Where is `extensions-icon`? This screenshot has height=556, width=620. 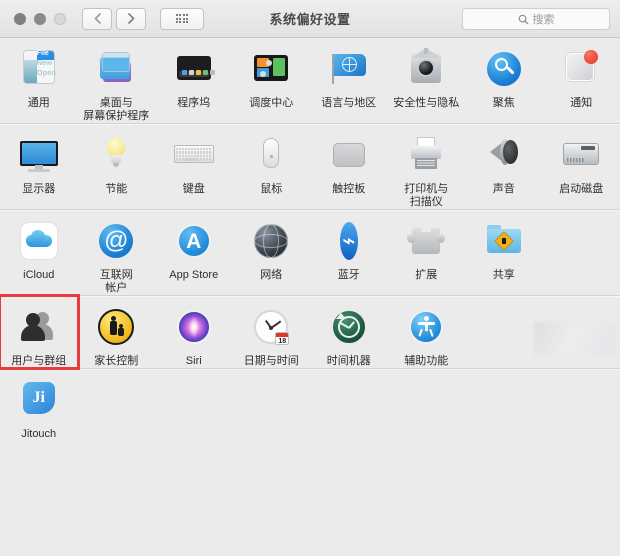 extensions-icon is located at coordinates (426, 241).